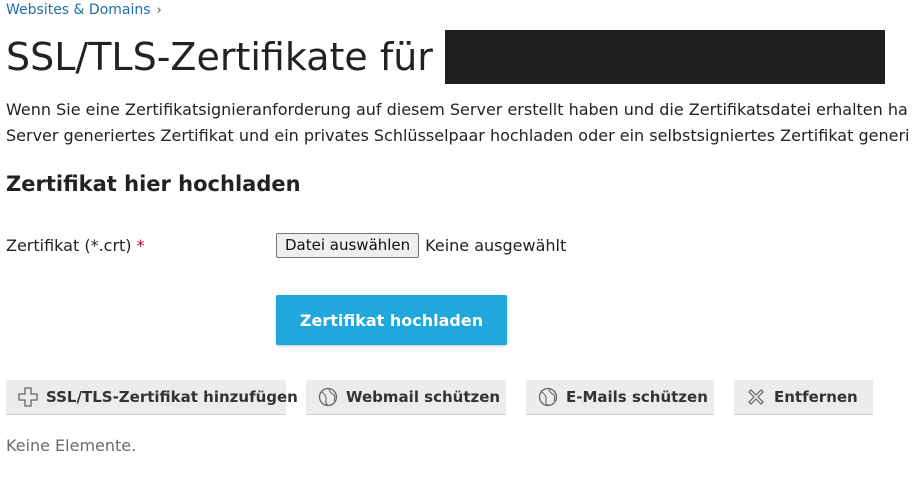  Describe the element at coordinates (664, 57) in the screenshot. I see `redacted-domain` at that location.